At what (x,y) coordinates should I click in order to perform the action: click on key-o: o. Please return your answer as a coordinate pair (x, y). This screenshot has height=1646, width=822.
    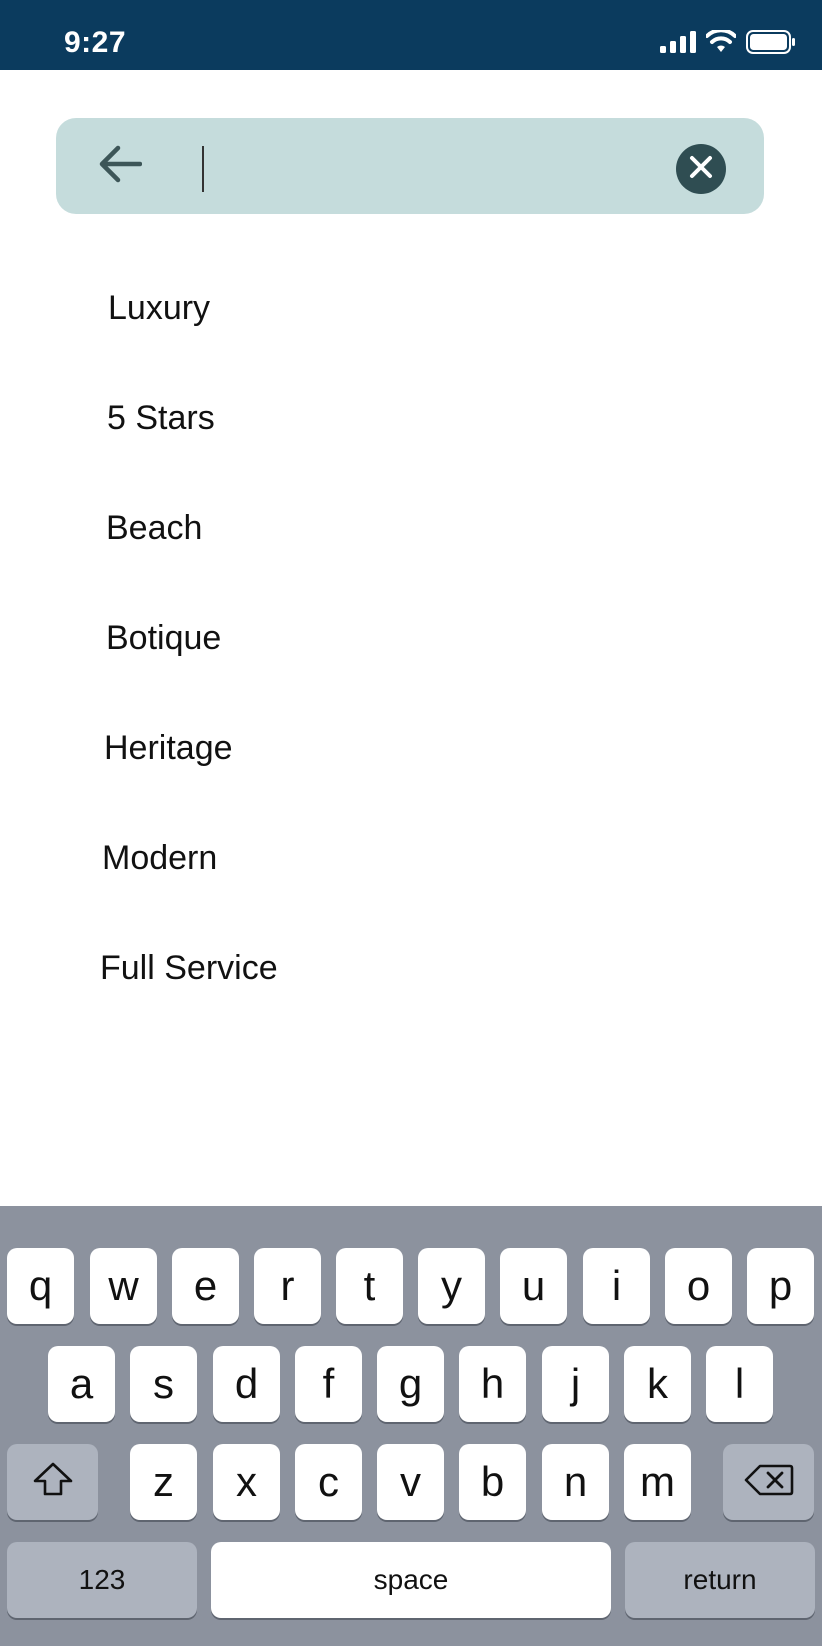
    Looking at the image, I should click on (698, 1286).